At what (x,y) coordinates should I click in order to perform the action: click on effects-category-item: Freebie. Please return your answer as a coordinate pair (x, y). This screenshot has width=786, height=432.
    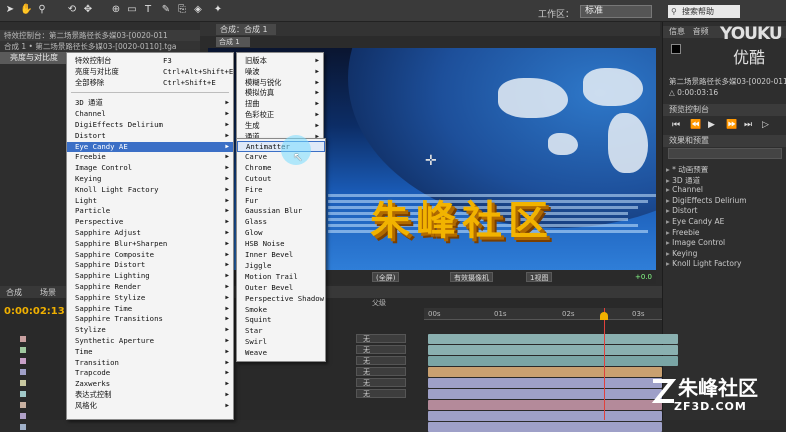
    Looking at the image, I should click on (682, 232).